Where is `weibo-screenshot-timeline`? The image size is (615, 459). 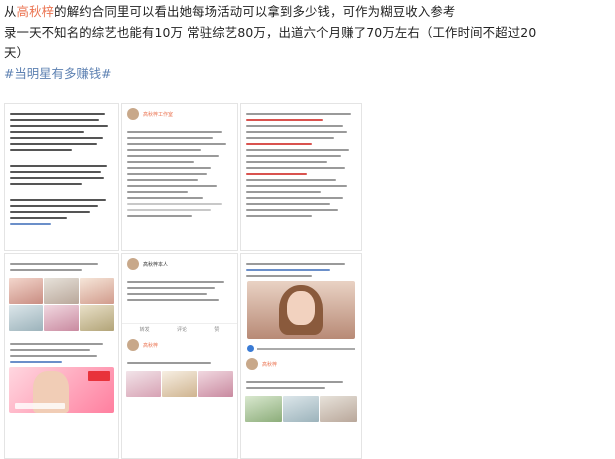 weibo-screenshot-timeline is located at coordinates (301, 177).